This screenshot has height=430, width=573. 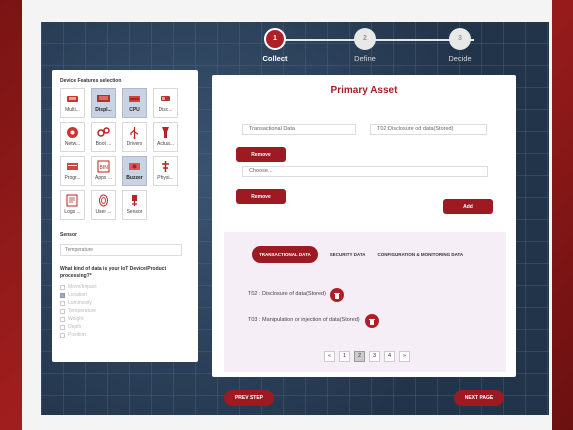 What do you see at coordinates (125, 295) in the screenshot?
I see `option-location: Location` at bounding box center [125, 295].